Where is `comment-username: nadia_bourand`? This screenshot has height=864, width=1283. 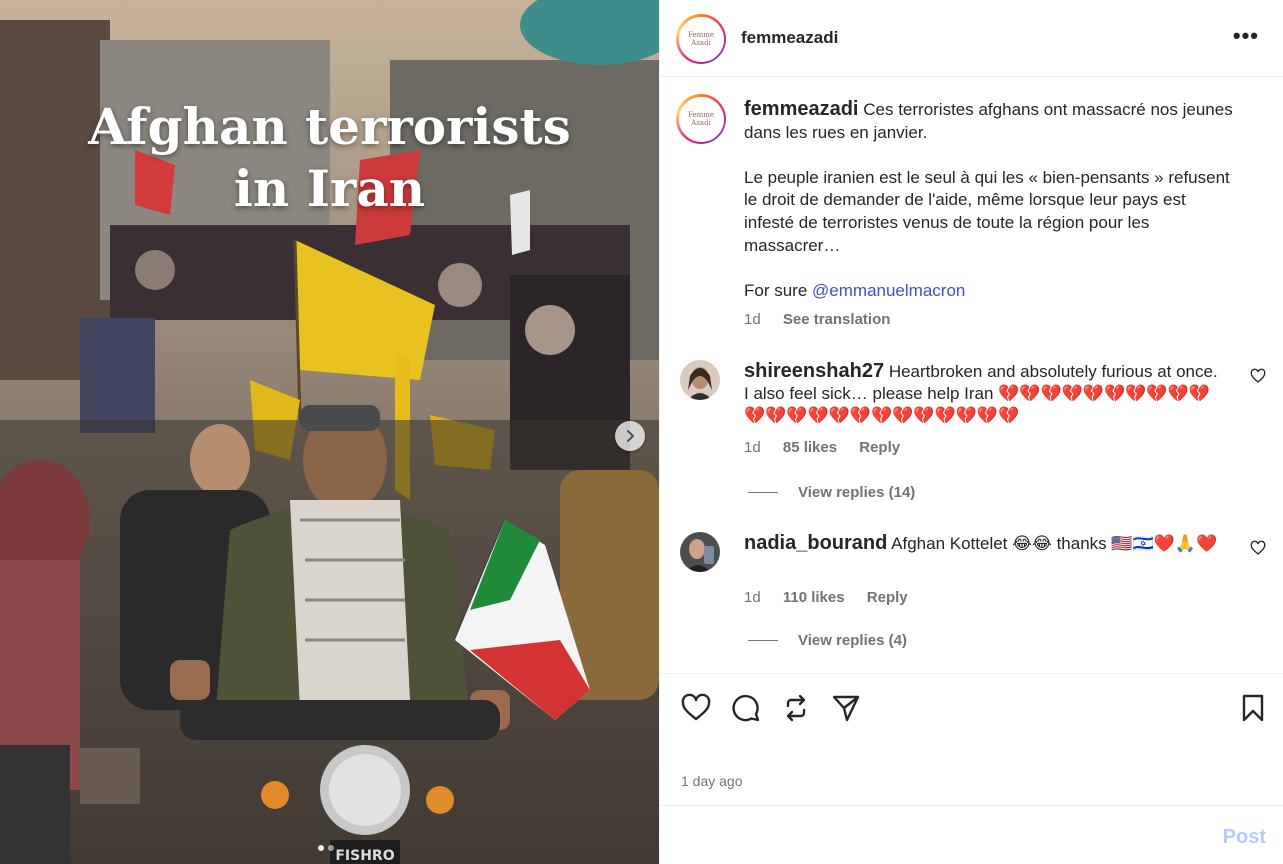
comment-username: nadia_bourand is located at coordinates (815, 543).